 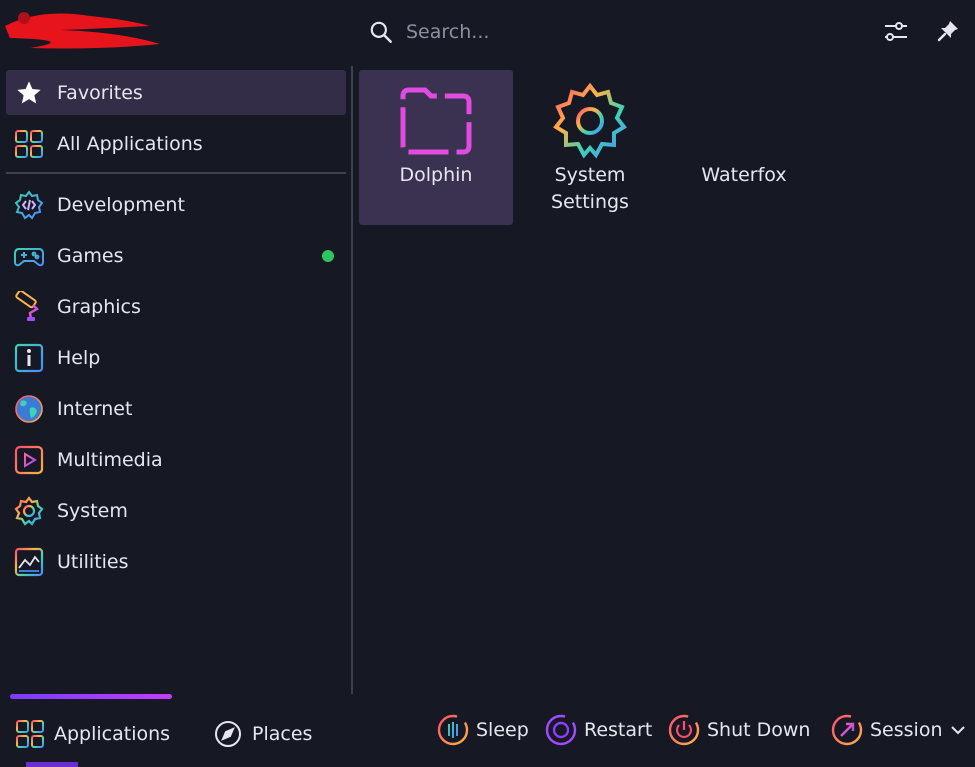 What do you see at coordinates (176, 510) in the screenshot?
I see `sidebar-item-system: System` at bounding box center [176, 510].